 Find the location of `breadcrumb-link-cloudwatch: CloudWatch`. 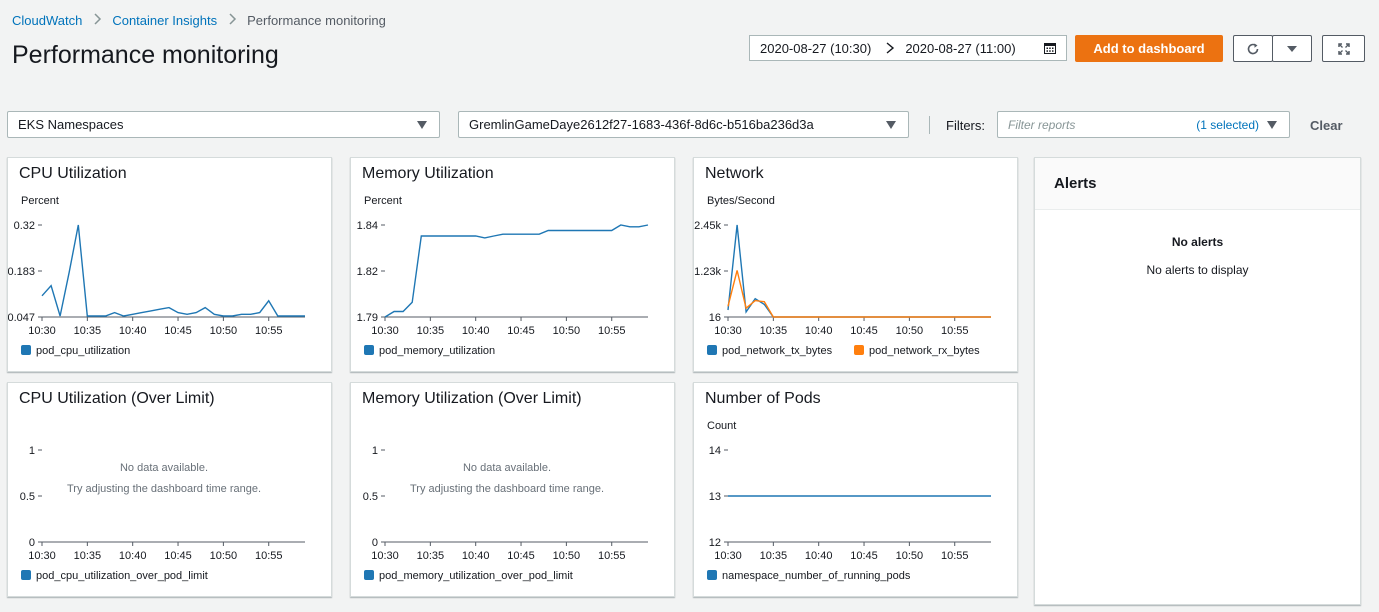

breadcrumb-link-cloudwatch: CloudWatch is located at coordinates (47, 20).